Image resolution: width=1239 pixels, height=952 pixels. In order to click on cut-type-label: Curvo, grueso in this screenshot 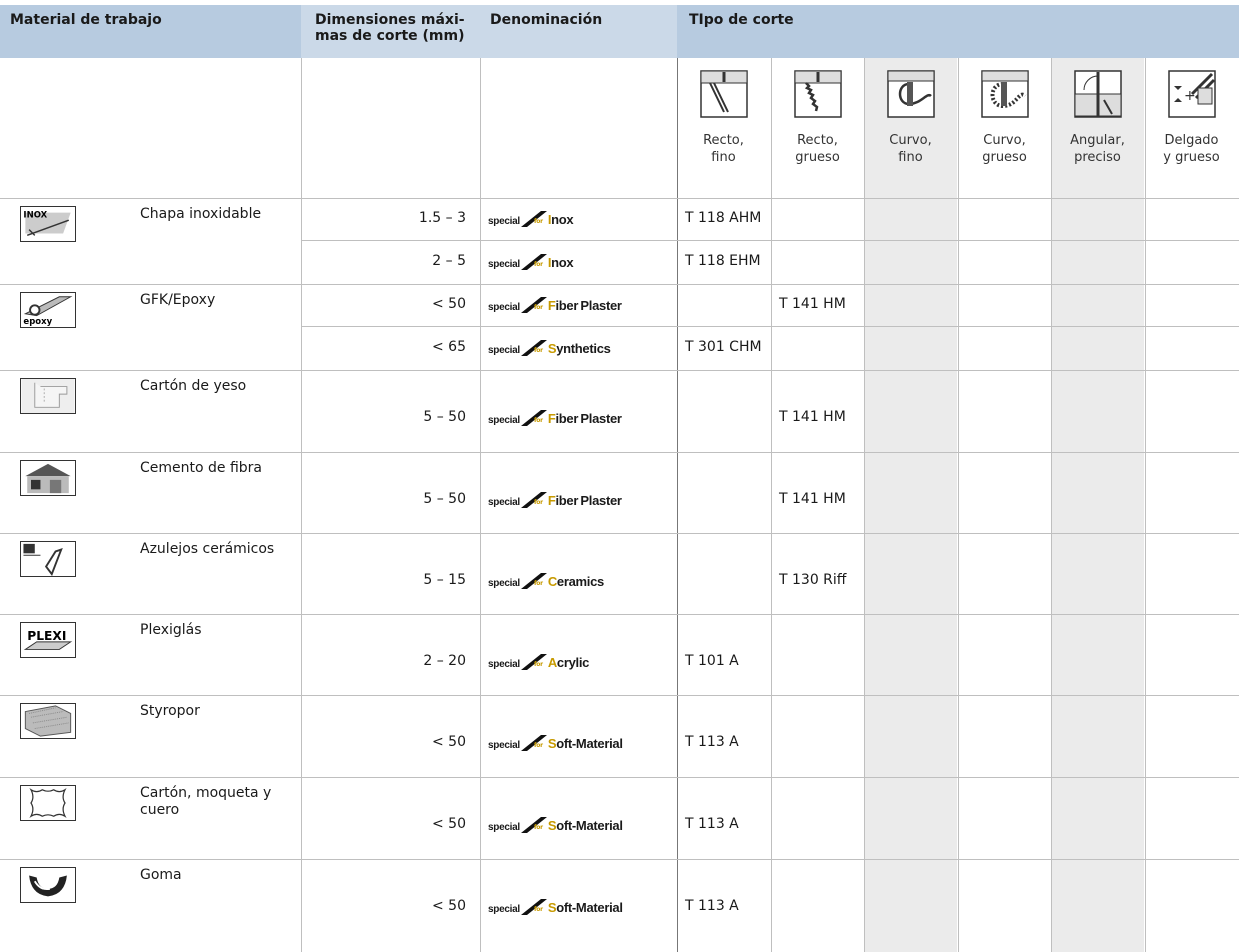, I will do `click(1004, 149)`.